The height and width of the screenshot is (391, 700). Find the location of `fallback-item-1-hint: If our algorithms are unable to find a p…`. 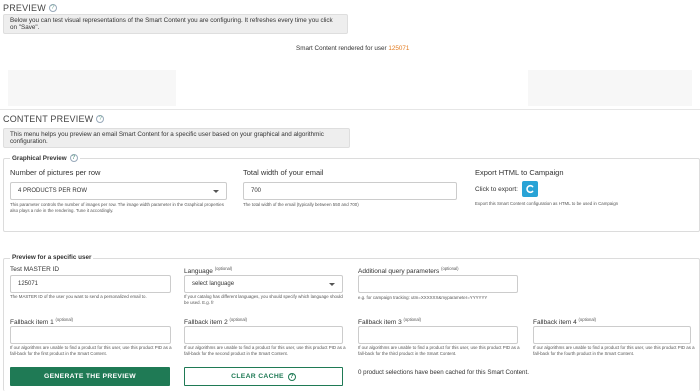

fallback-item-1-hint: If our algorithms are unable to find a p… is located at coordinates (91, 351).